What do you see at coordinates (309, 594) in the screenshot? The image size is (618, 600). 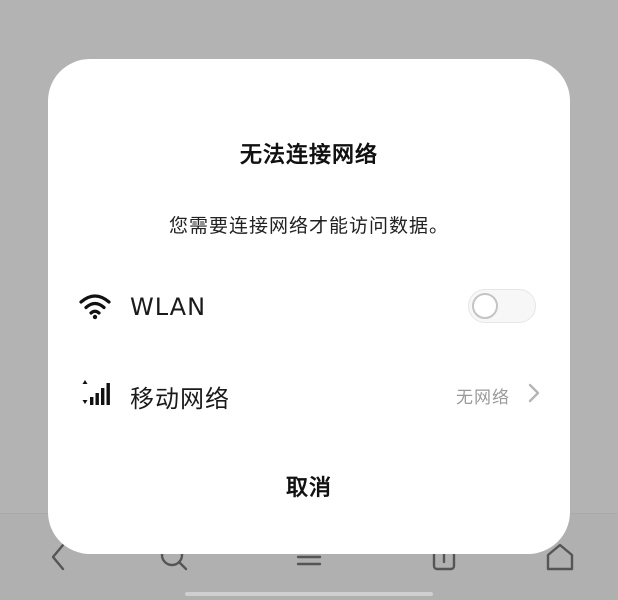 I see `home-indicator` at bounding box center [309, 594].